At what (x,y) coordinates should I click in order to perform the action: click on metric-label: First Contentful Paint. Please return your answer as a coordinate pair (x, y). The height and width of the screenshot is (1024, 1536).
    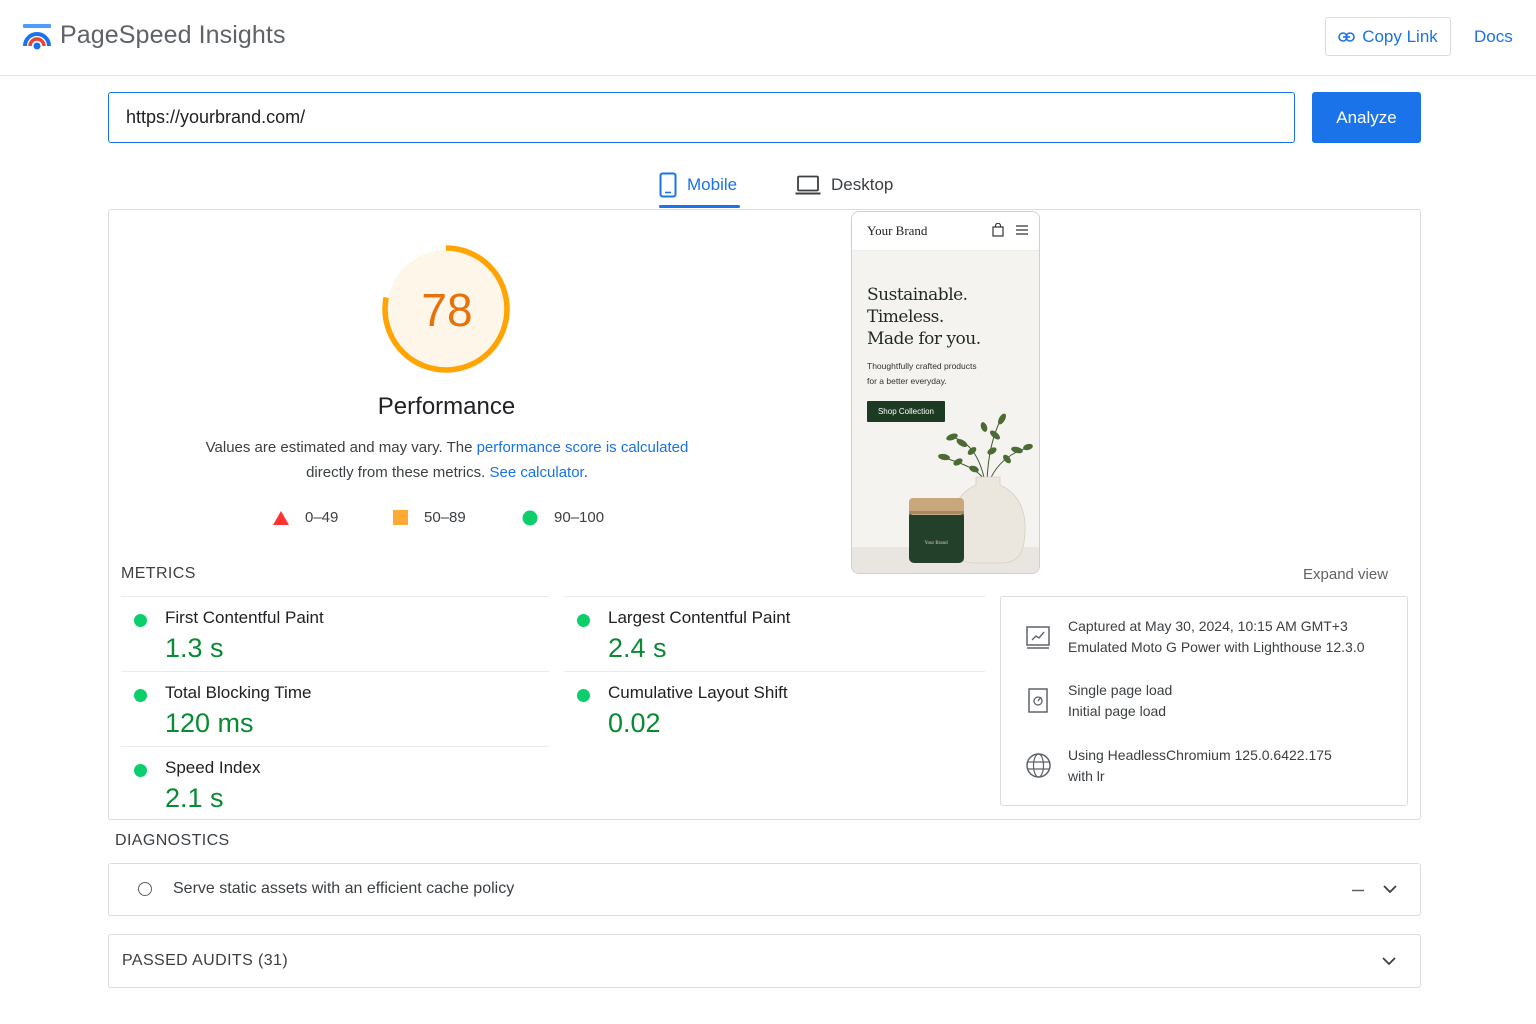
    Looking at the image, I should click on (244, 617).